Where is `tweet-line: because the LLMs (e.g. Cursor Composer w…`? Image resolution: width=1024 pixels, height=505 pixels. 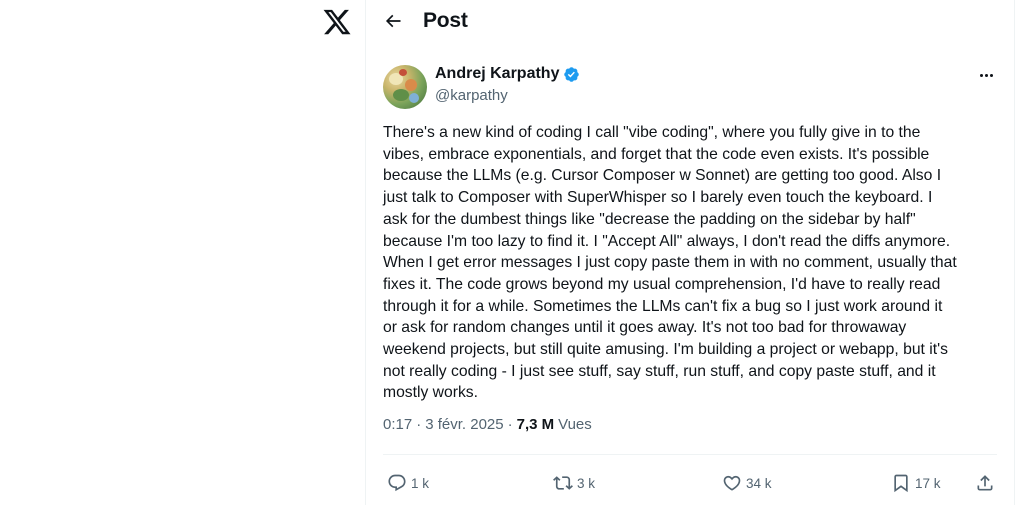
tweet-line: because the LLMs (e.g. Cursor Composer w… is located at coordinates (662, 176).